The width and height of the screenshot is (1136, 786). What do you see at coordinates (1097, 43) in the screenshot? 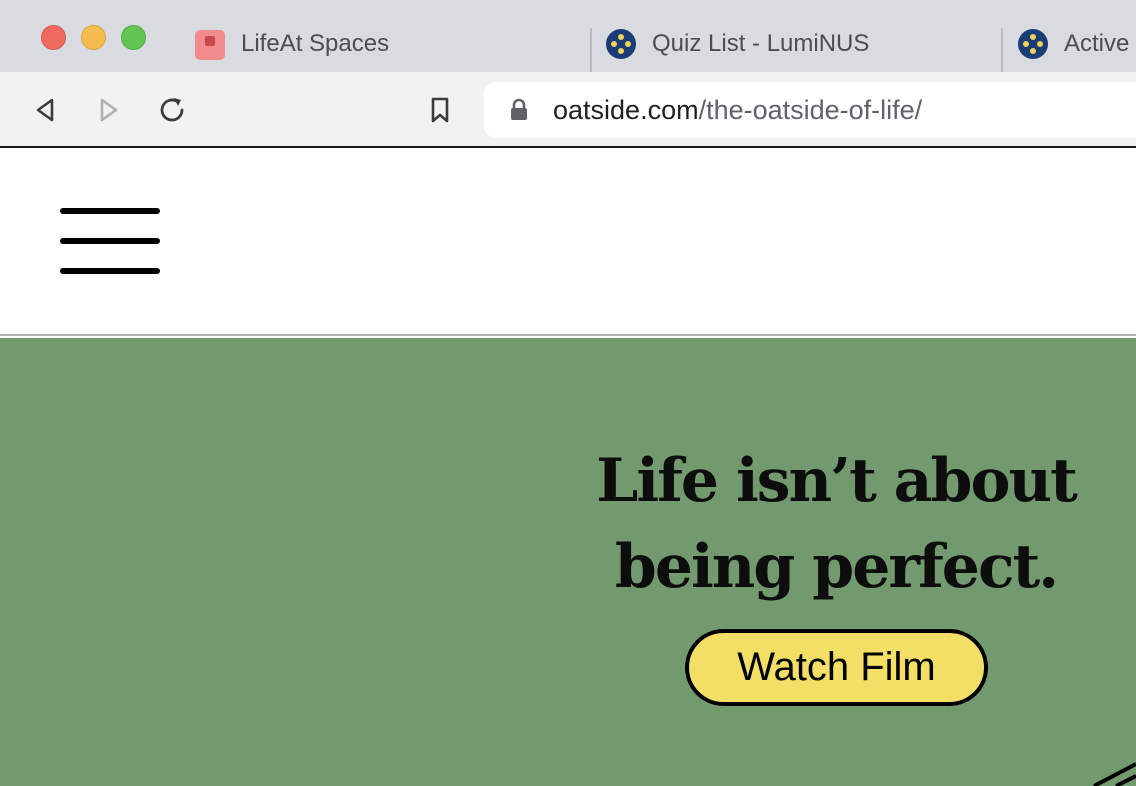
I see `tab-title: Active` at bounding box center [1097, 43].